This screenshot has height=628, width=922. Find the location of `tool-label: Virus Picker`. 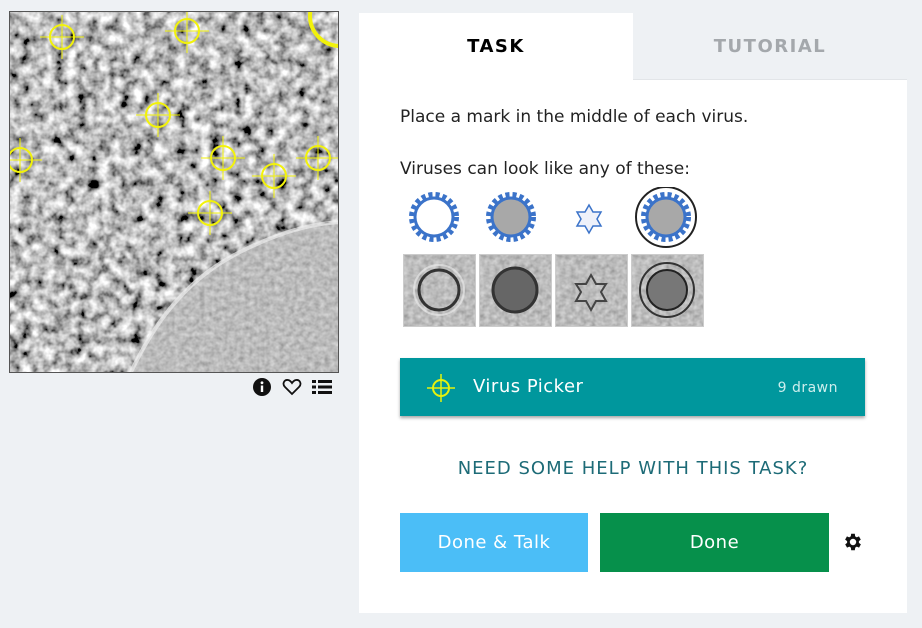

tool-label: Virus Picker is located at coordinates (528, 386).